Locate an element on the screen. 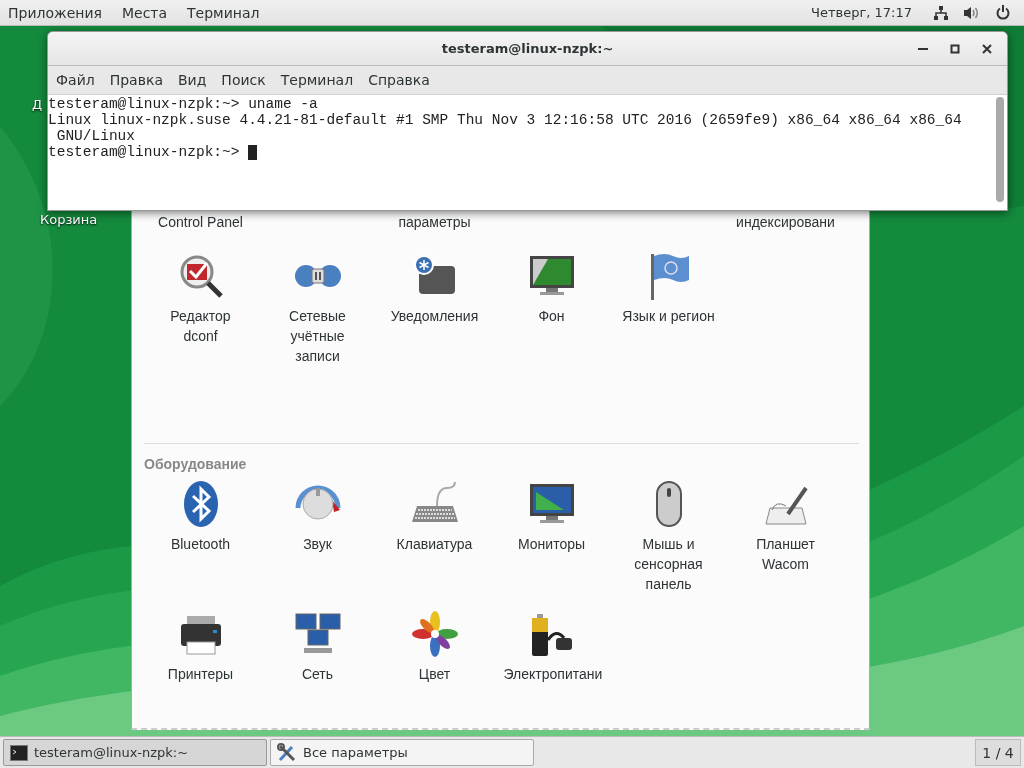  text-cursor is located at coordinates (253, 152).